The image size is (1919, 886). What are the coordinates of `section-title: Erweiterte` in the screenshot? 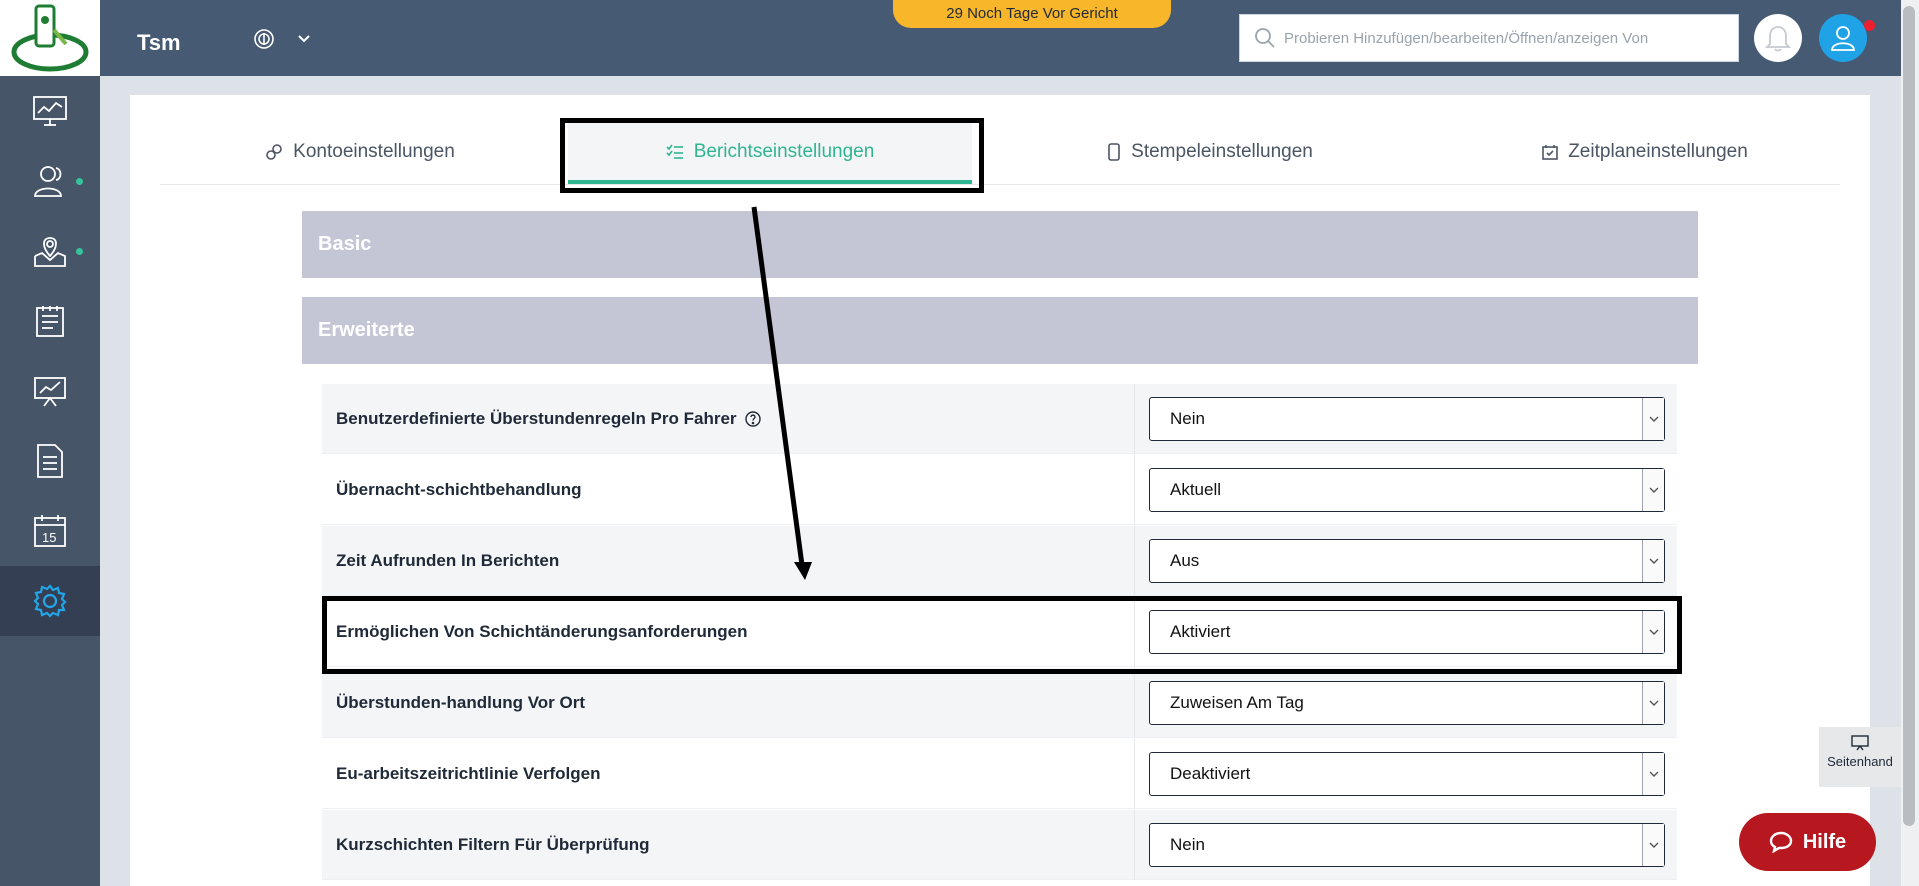 It's located at (366, 330).